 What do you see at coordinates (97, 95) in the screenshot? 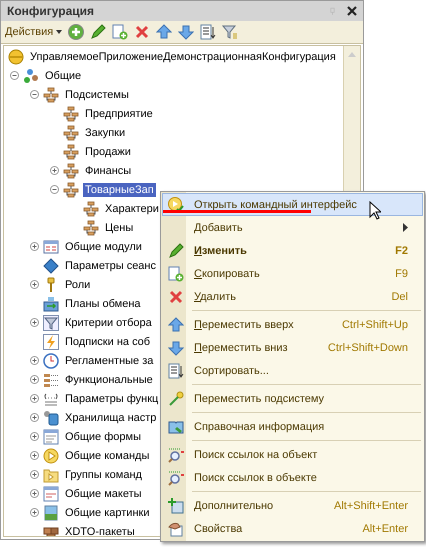
I see `tree-item: Подсистемы` at bounding box center [97, 95].